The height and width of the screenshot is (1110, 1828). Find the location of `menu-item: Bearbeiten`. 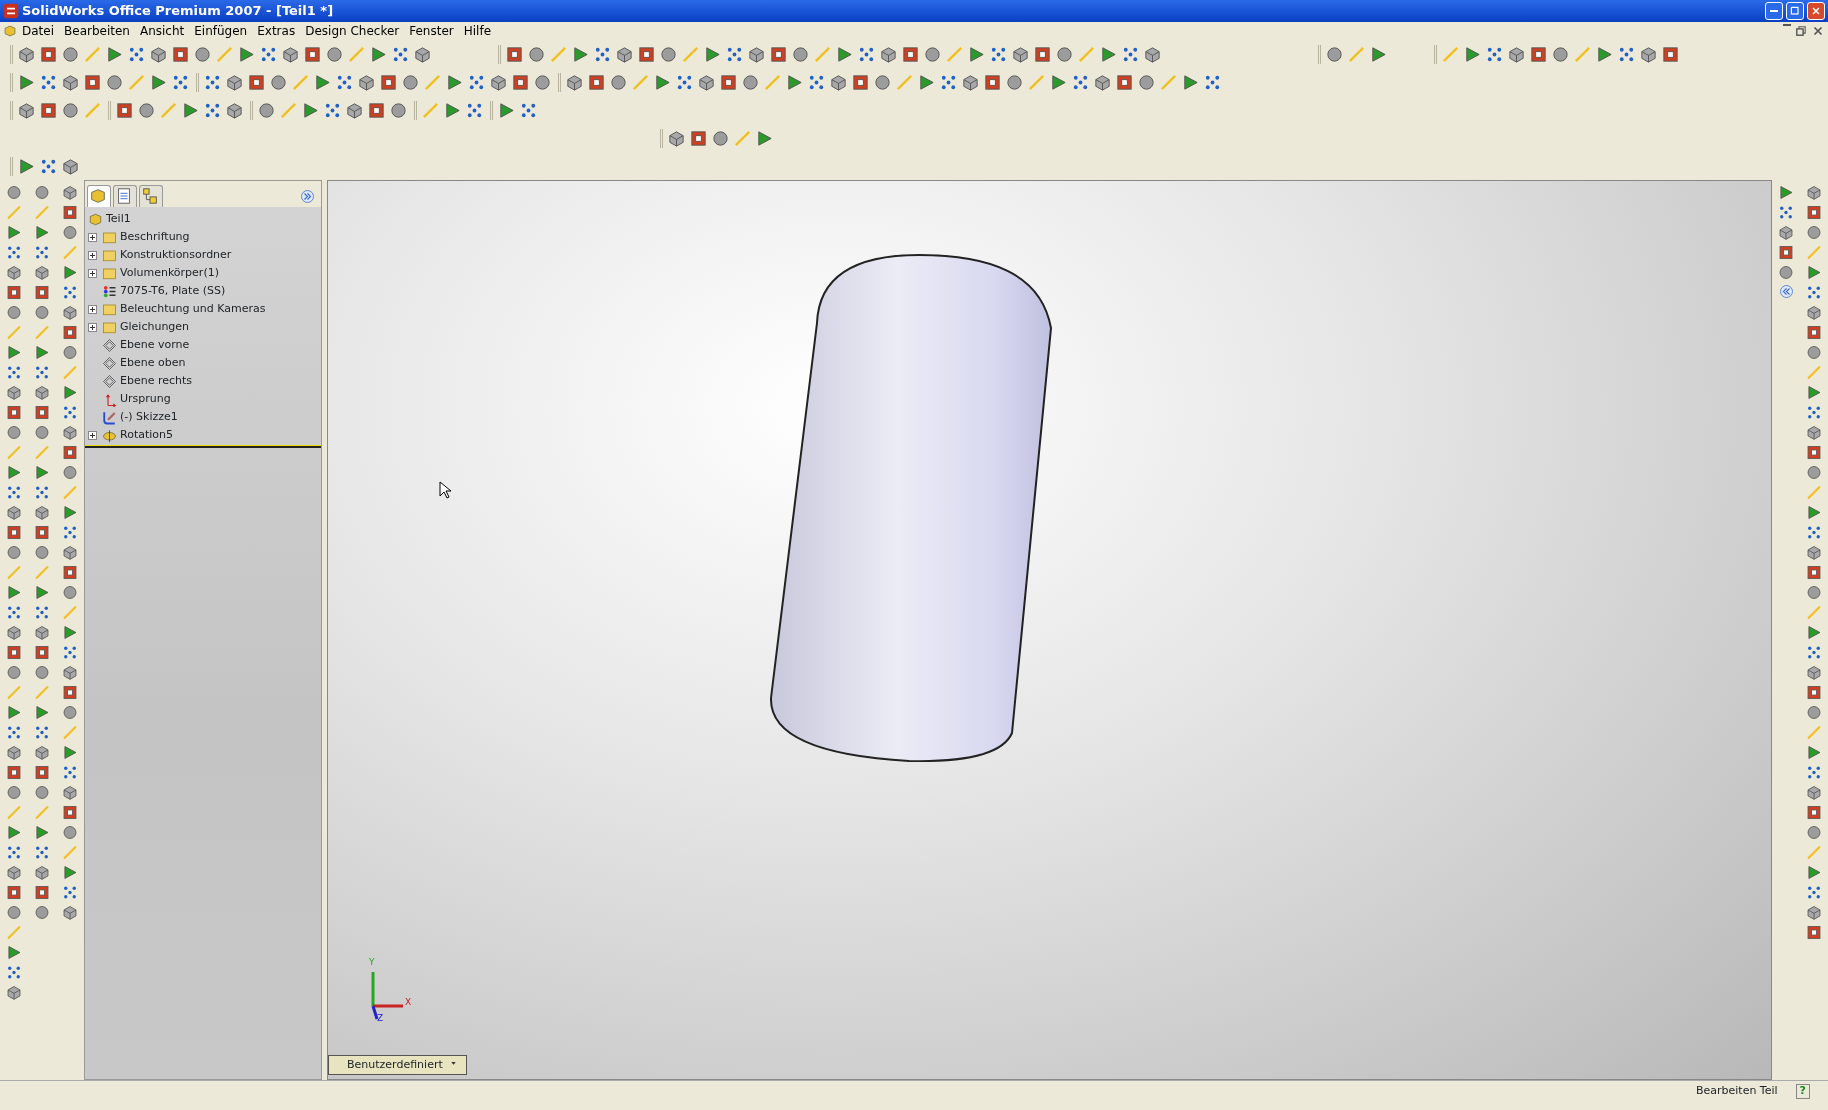

menu-item: Bearbeiten is located at coordinates (97, 31).